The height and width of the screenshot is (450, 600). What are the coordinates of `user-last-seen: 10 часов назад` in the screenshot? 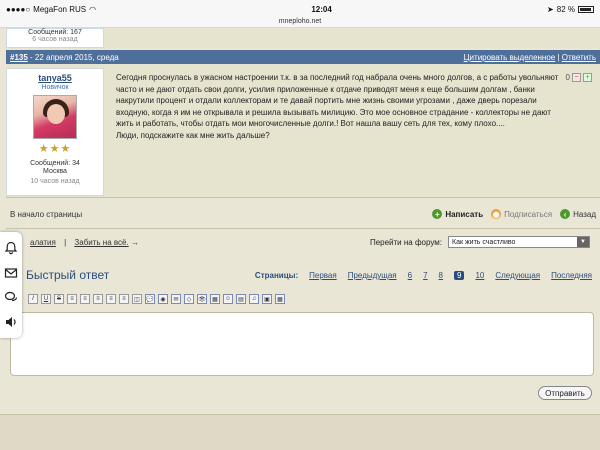 It's located at (55, 181).